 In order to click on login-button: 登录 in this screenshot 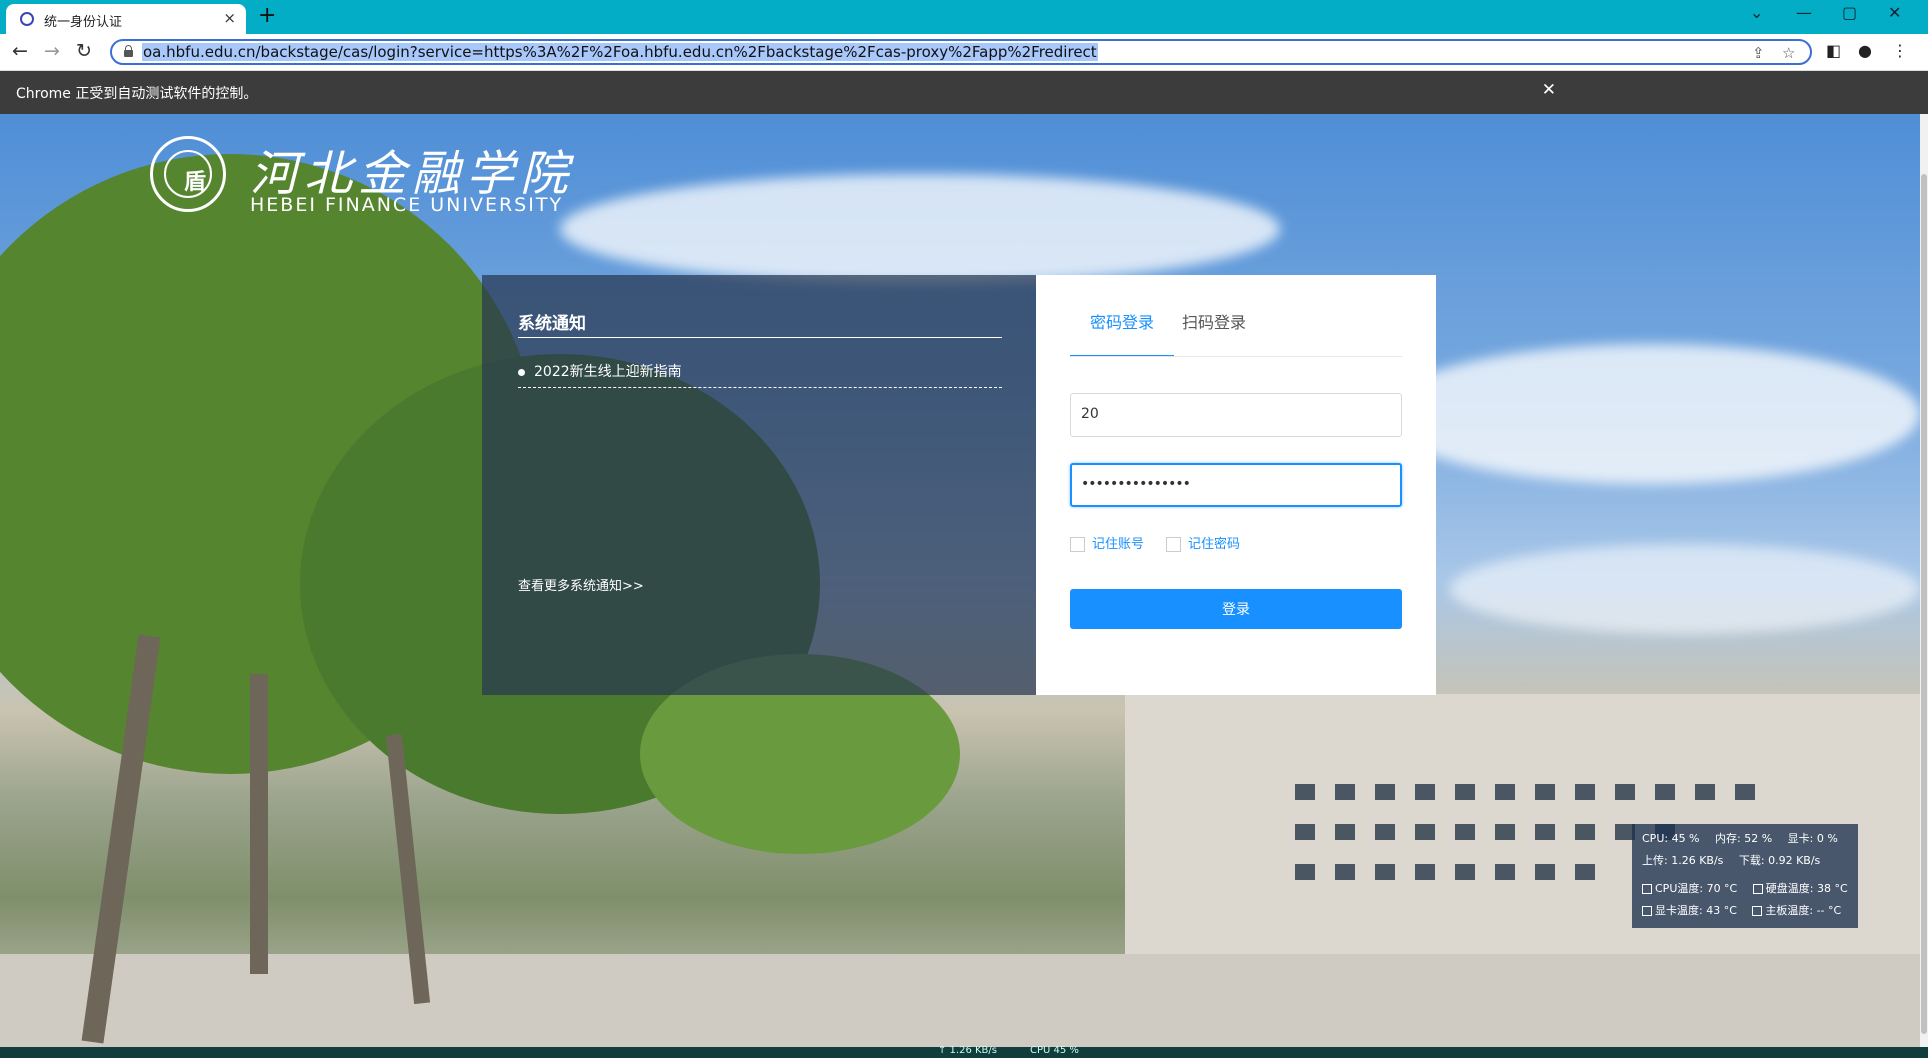, I will do `click(1236, 609)`.